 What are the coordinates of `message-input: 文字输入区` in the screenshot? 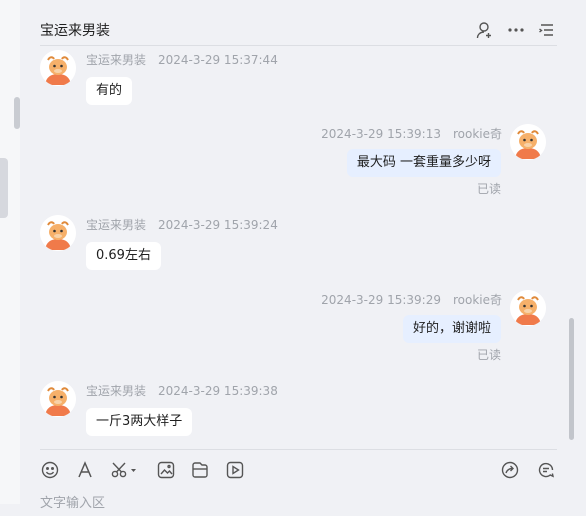 It's located at (298, 504).